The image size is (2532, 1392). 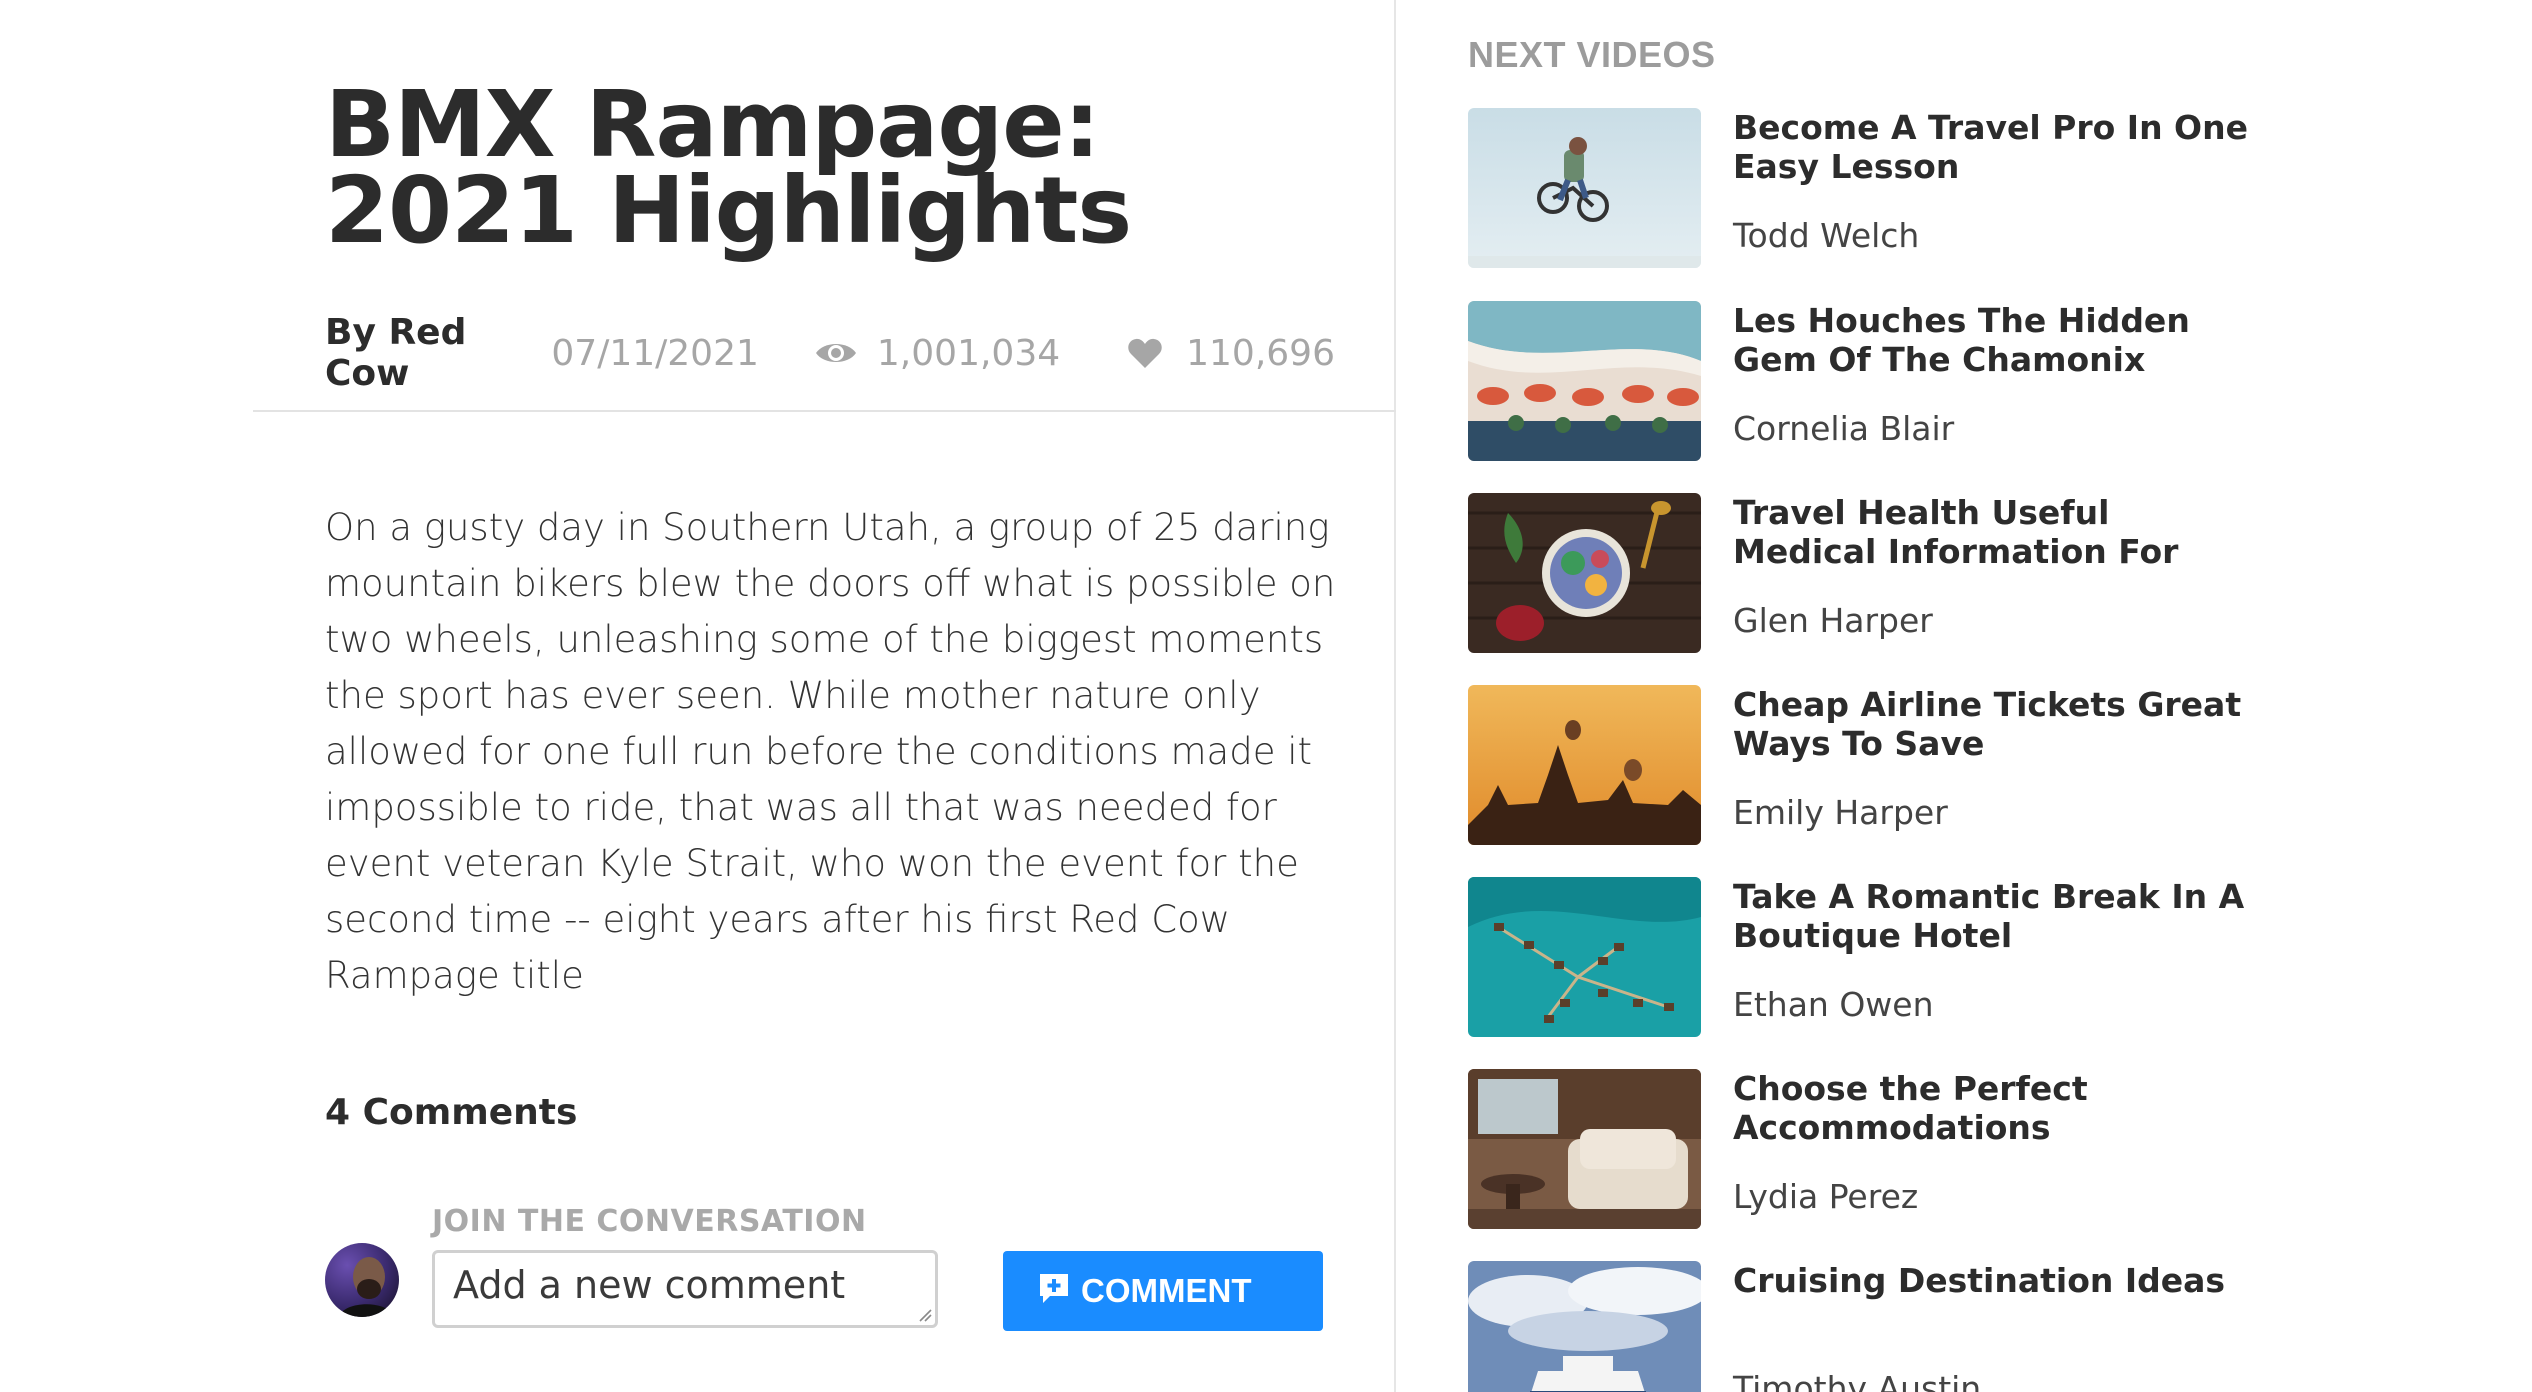 What do you see at coordinates (362, 1280) in the screenshot?
I see `avatar` at bounding box center [362, 1280].